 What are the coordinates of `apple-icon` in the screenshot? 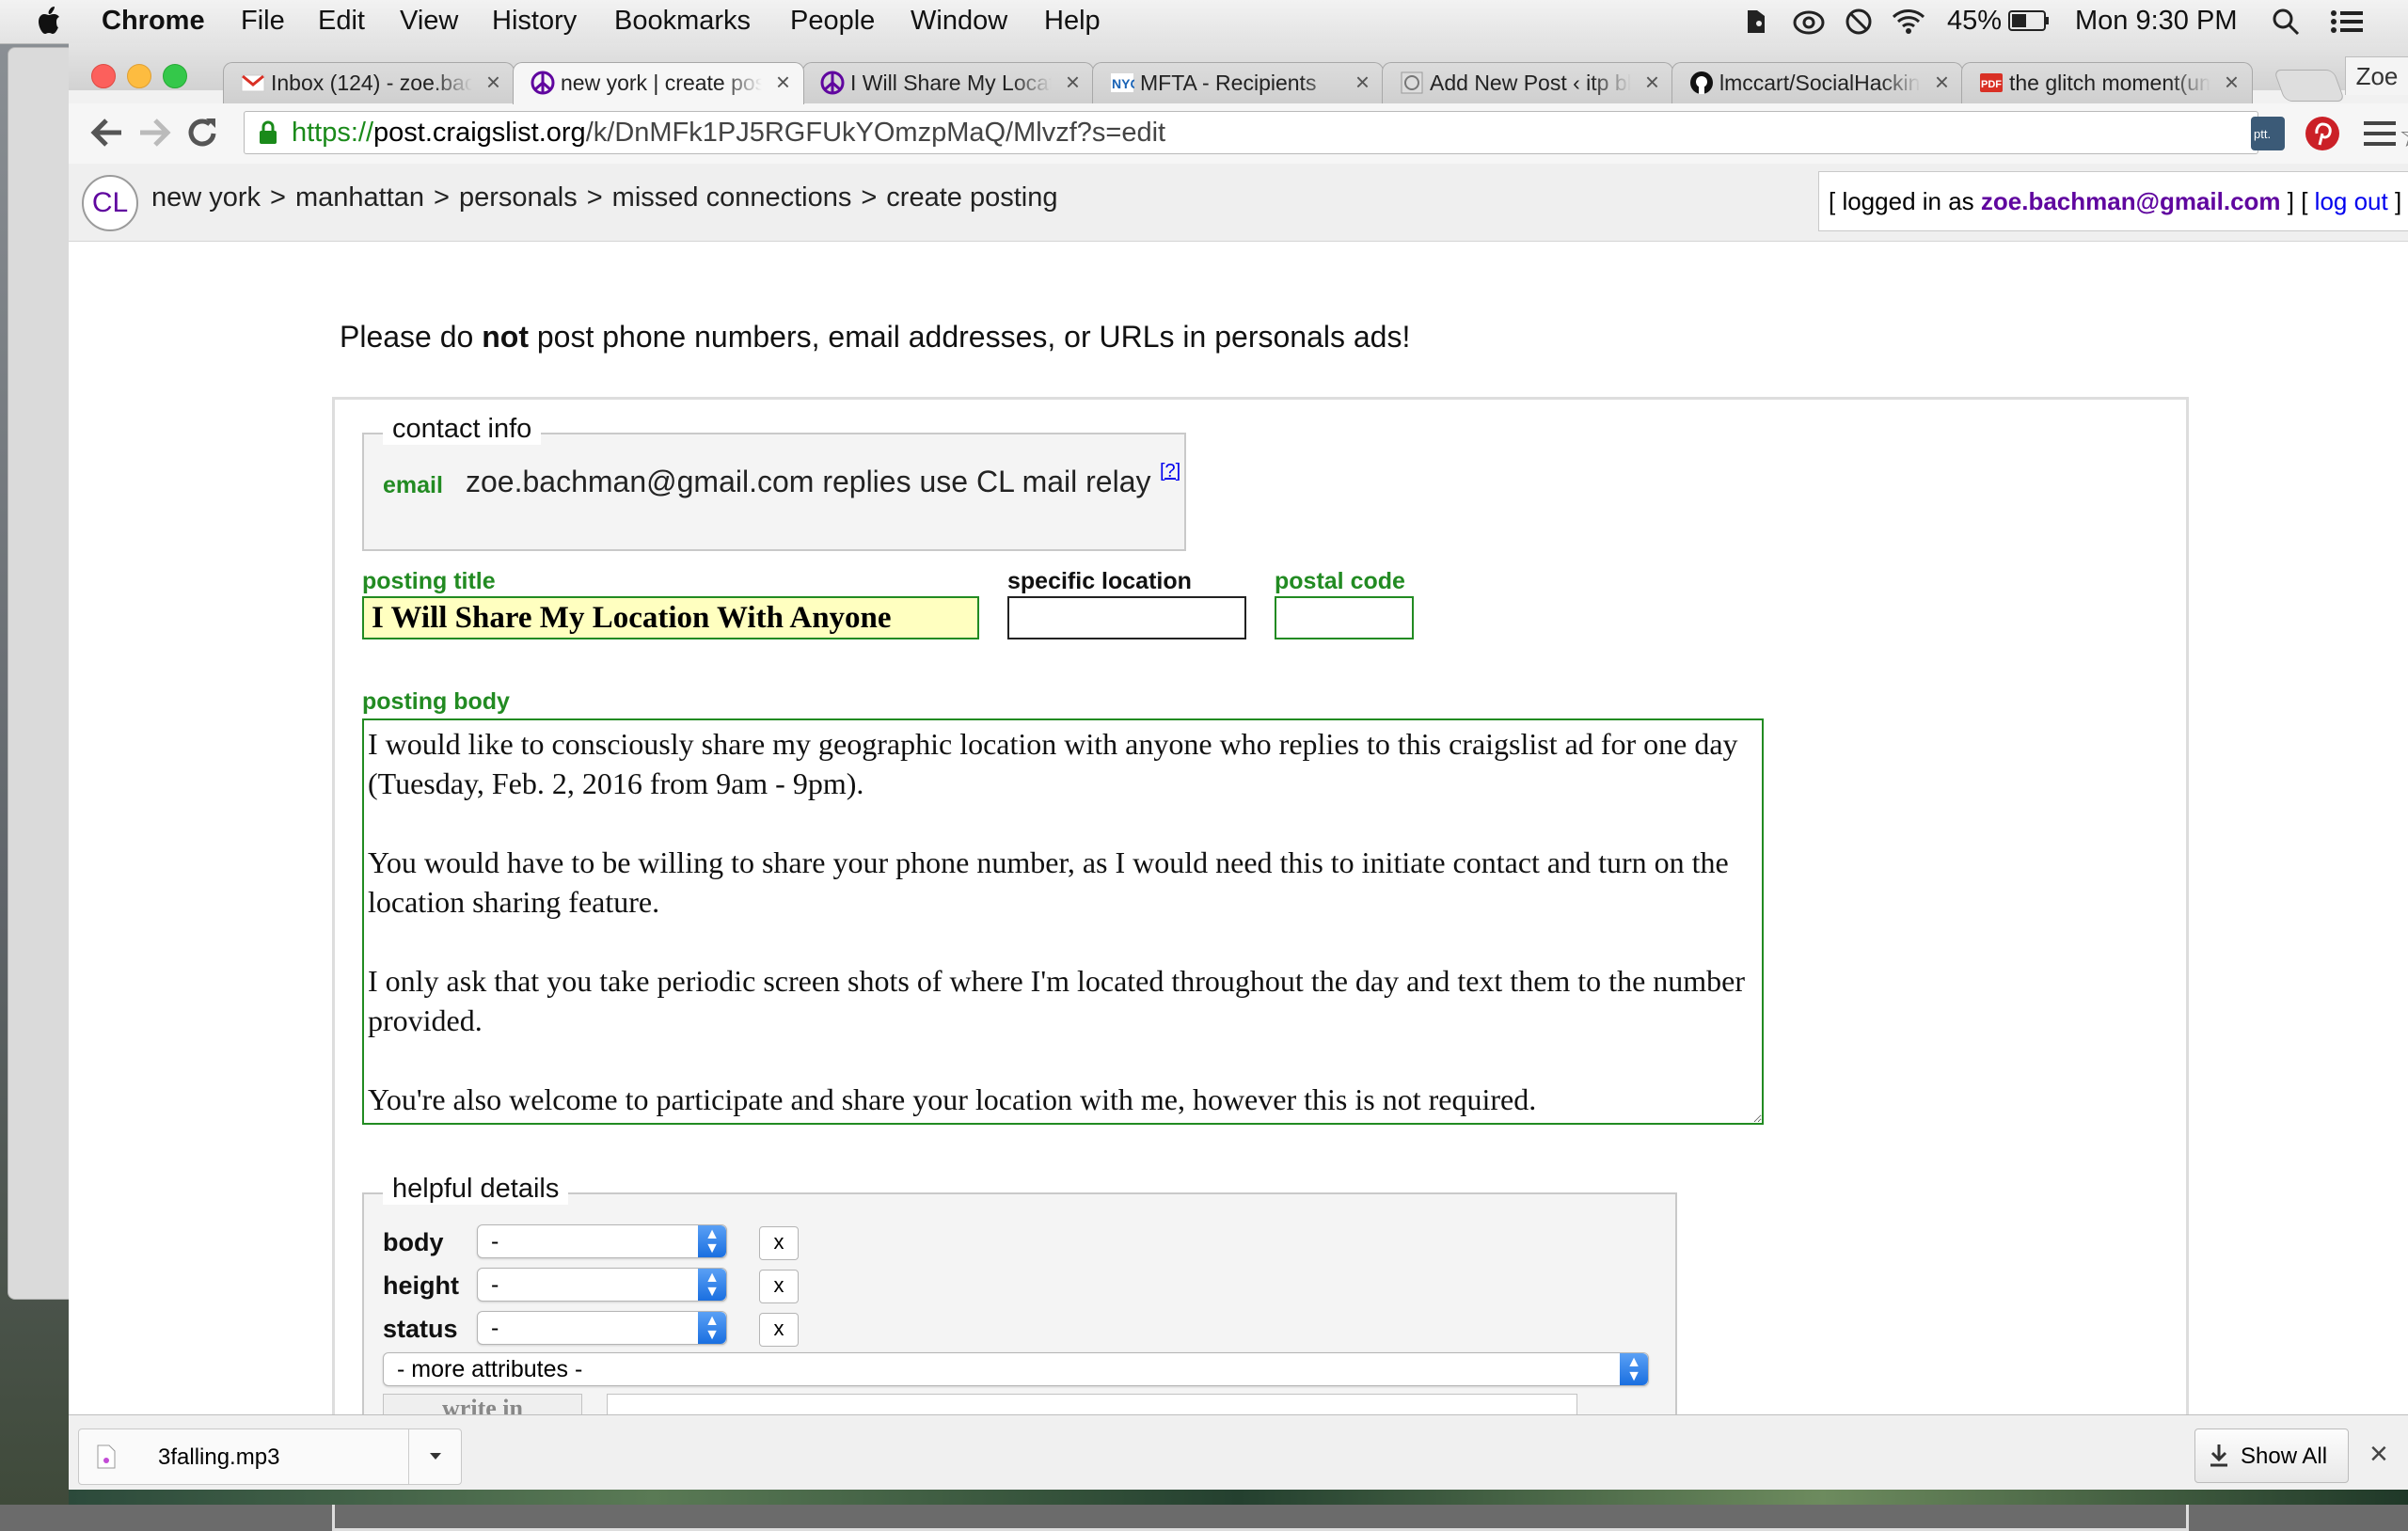 It's located at (50, 21).